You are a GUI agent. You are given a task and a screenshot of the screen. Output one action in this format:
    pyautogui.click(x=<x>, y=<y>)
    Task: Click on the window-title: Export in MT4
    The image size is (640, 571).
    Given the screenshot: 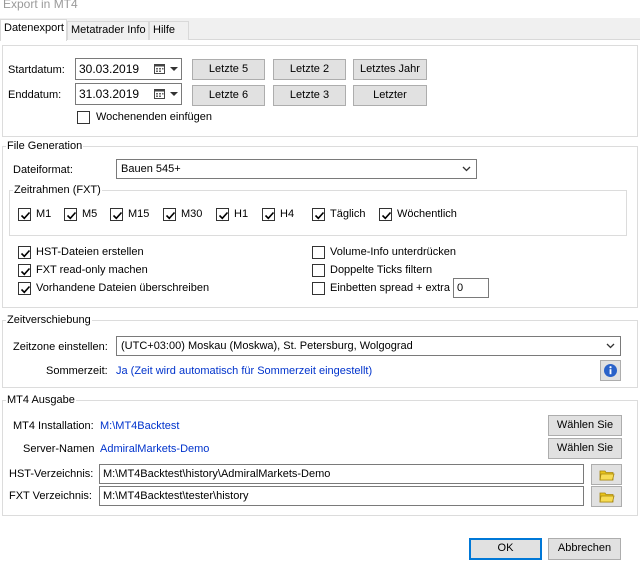 What is the action you would take?
    pyautogui.click(x=40, y=5)
    